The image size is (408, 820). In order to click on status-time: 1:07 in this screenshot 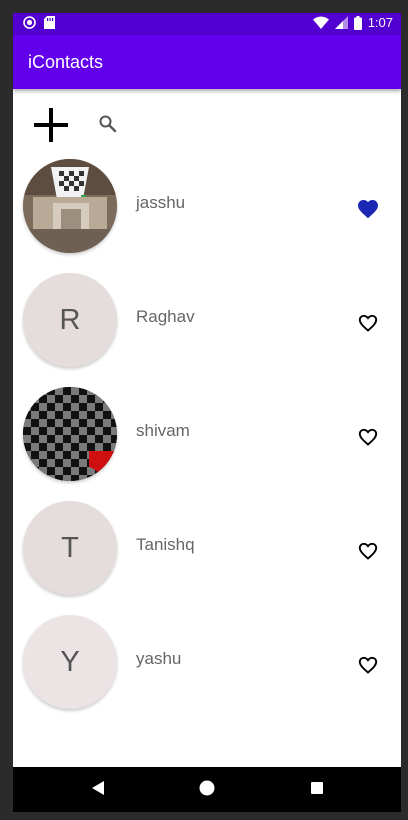, I will do `click(380, 22)`.